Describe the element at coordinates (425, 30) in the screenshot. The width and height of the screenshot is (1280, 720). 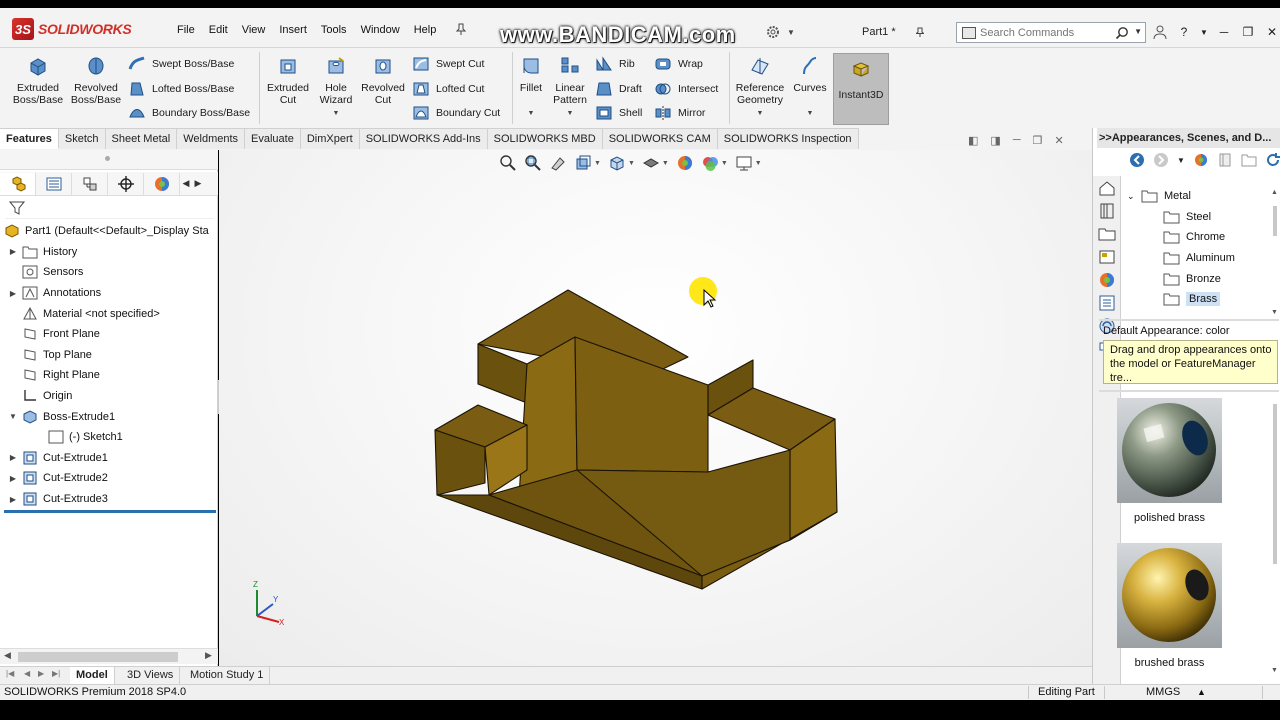
I see `menu-help: Help` at that location.